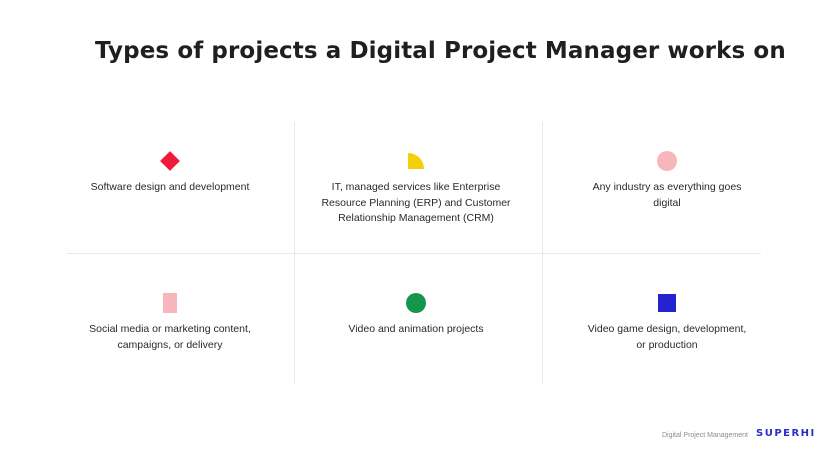  What do you see at coordinates (416, 161) in the screenshot?
I see `yellow-quarter-circle-icon` at bounding box center [416, 161].